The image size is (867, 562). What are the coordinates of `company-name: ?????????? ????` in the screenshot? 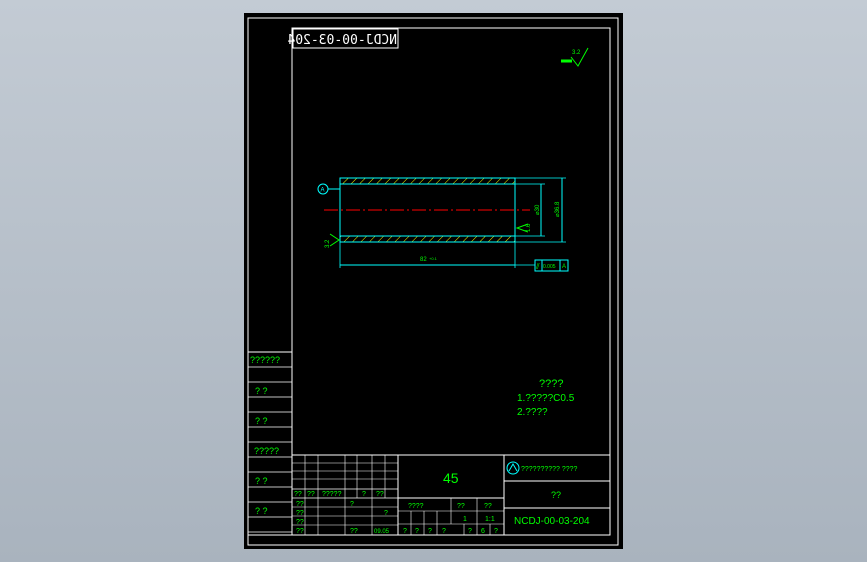 It's located at (549, 469).